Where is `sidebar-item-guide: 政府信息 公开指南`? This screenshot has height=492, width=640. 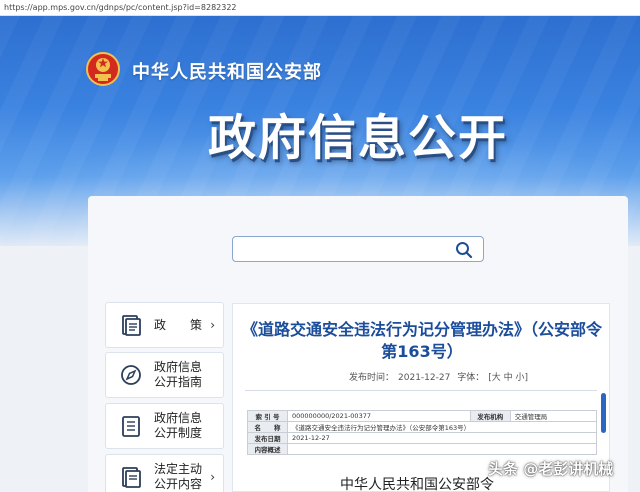
sidebar-item-guide: 政府信息 公开指南 is located at coordinates (164, 375).